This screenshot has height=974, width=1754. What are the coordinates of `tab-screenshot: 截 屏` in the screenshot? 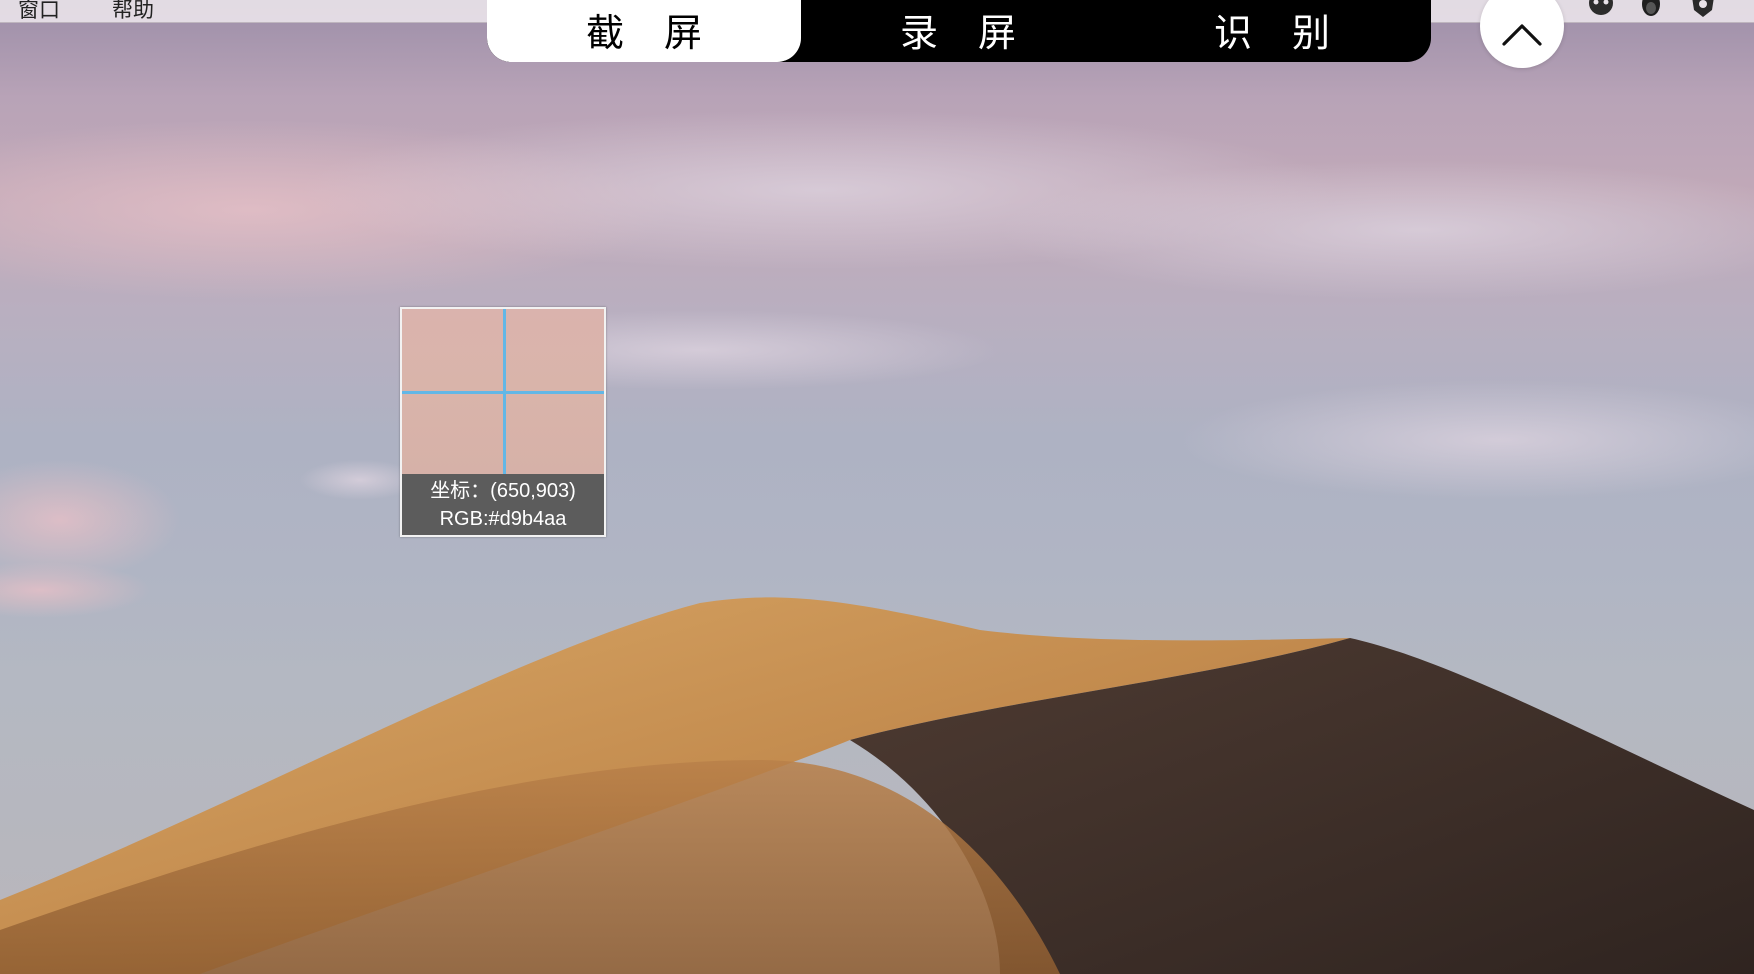 It's located at (644, 31).